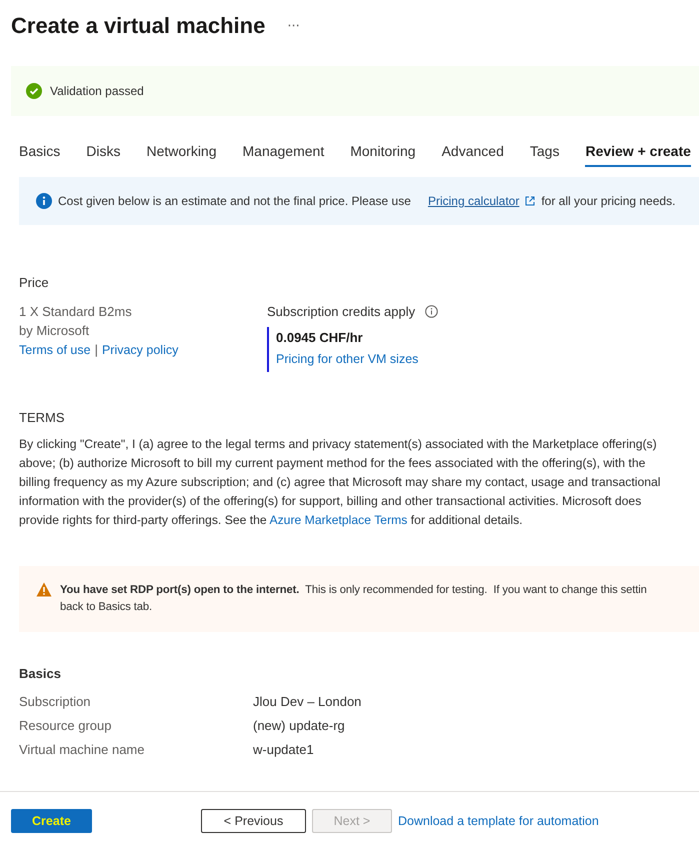 Image resolution: width=699 pixels, height=849 pixels. What do you see at coordinates (55, 349) in the screenshot?
I see `terms-of-use-link: Terms of use` at bounding box center [55, 349].